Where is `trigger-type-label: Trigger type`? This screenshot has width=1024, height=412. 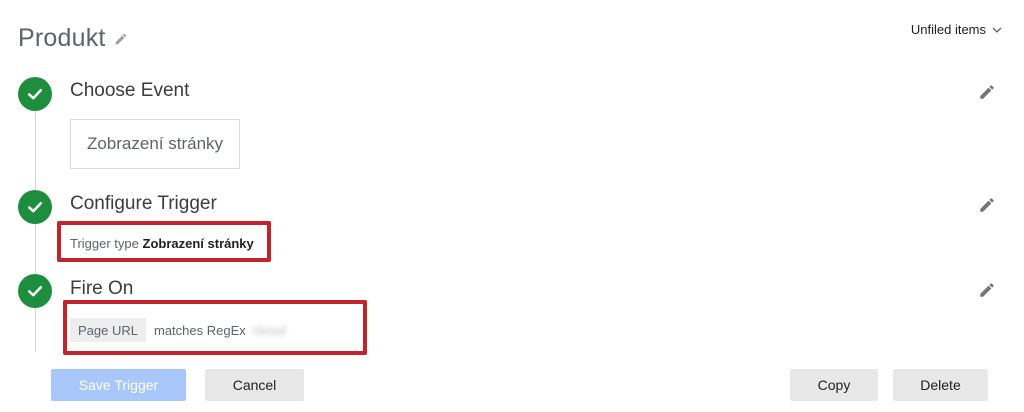
trigger-type-label: Trigger type is located at coordinates (104, 243).